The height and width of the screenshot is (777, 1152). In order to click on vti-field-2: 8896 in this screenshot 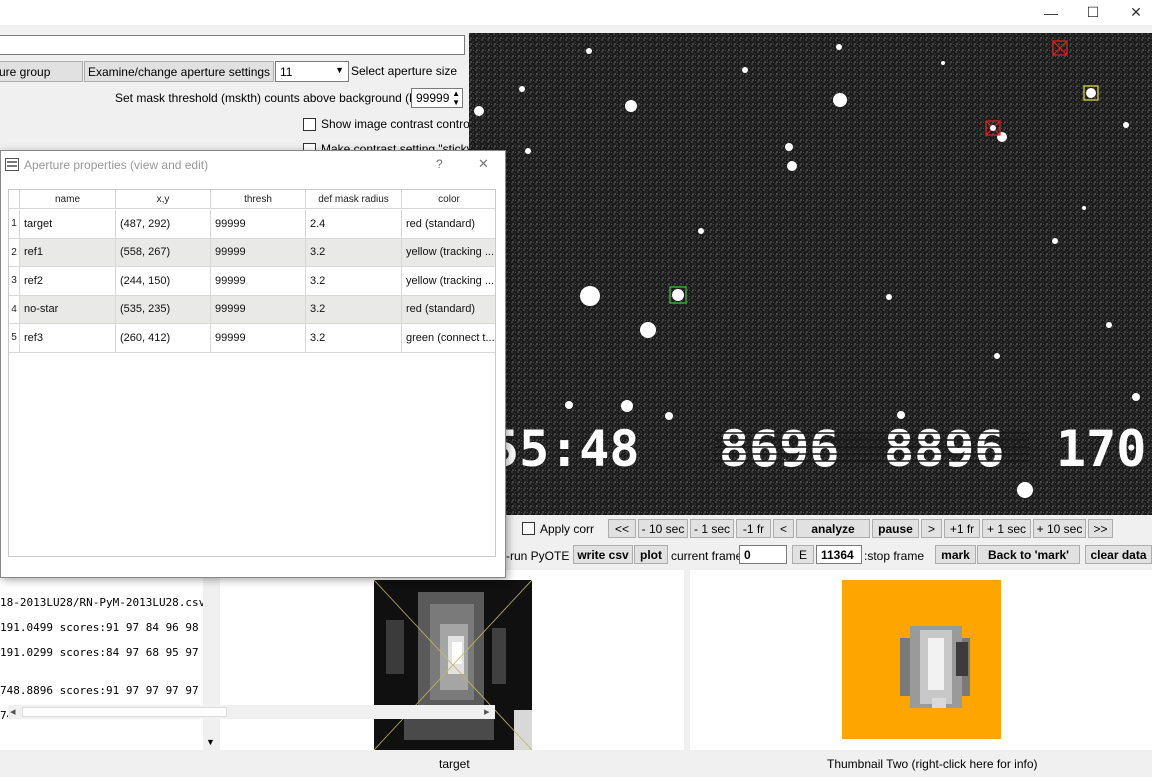, I will do `click(944, 449)`.